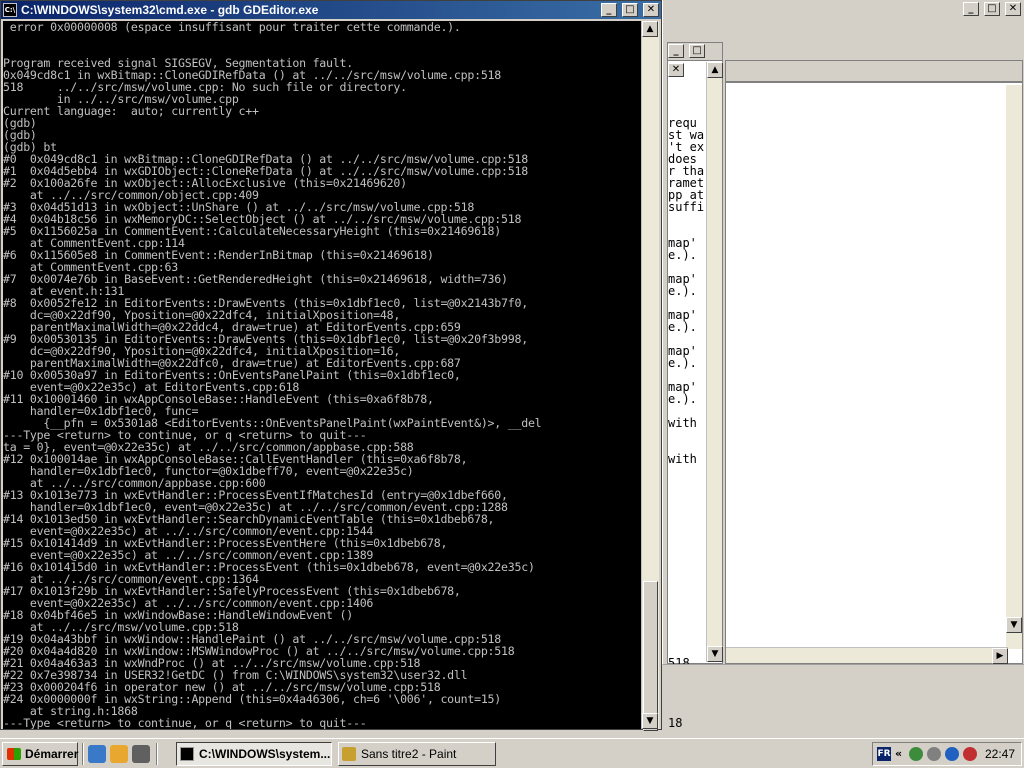 The height and width of the screenshot is (768, 1024). Describe the element at coordinates (349, 754) in the screenshot. I see `paint-icon` at that location.